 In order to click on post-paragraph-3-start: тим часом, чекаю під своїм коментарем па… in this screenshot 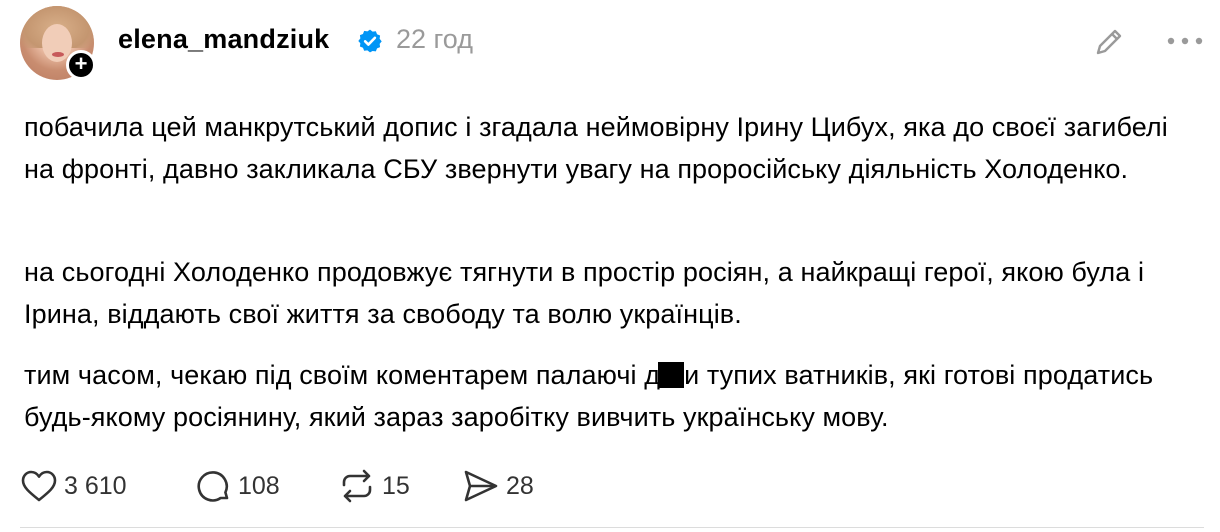, I will do `click(342, 375)`.